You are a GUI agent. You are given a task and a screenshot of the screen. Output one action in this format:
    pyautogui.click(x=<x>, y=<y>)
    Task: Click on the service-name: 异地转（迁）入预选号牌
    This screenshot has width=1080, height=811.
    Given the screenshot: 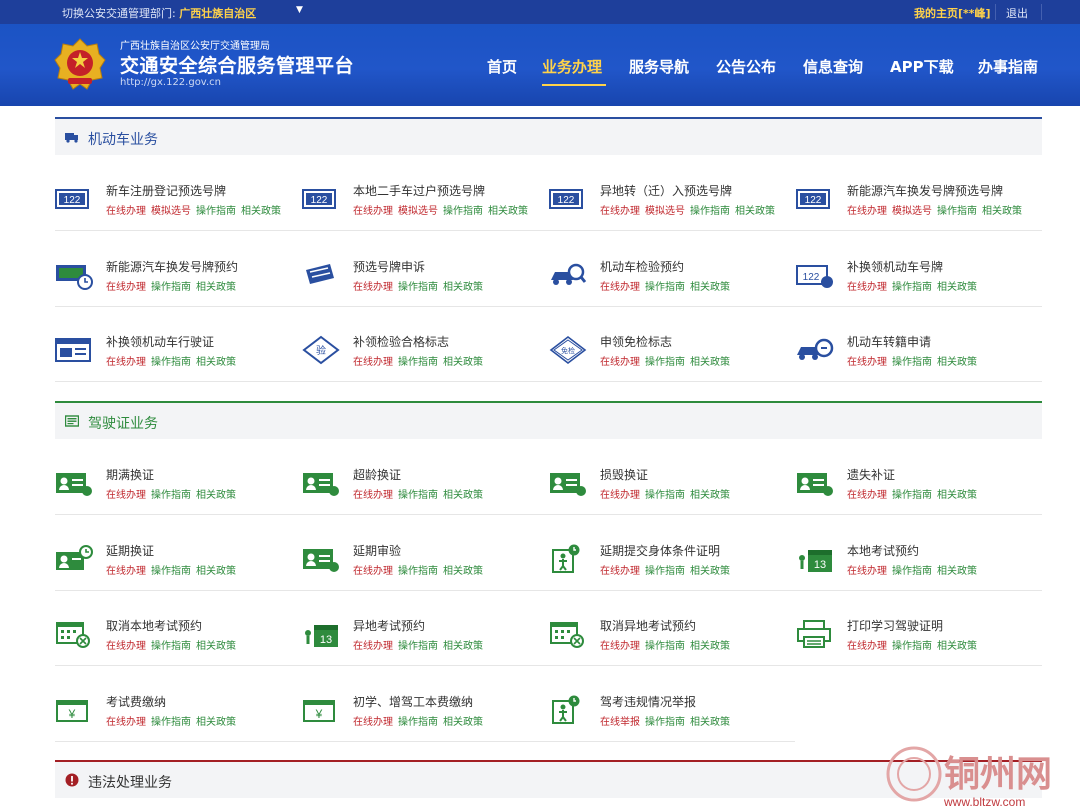 What is the action you would take?
    pyautogui.click(x=666, y=190)
    